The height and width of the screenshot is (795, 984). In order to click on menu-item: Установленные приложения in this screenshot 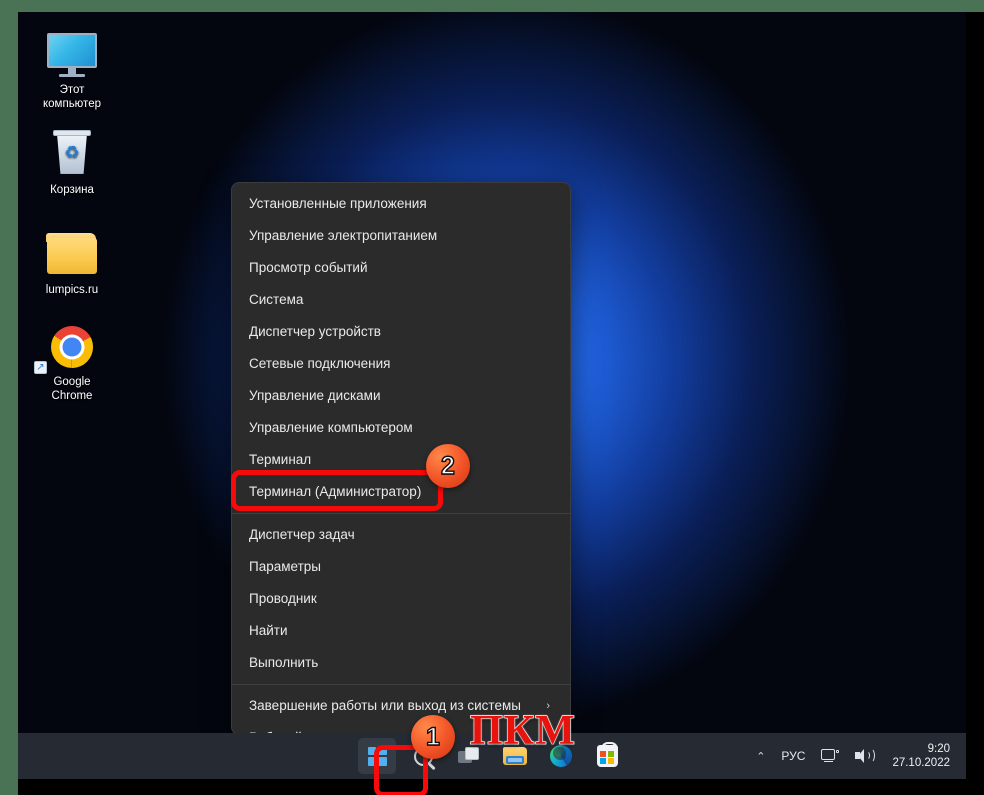, I will do `click(401, 204)`.